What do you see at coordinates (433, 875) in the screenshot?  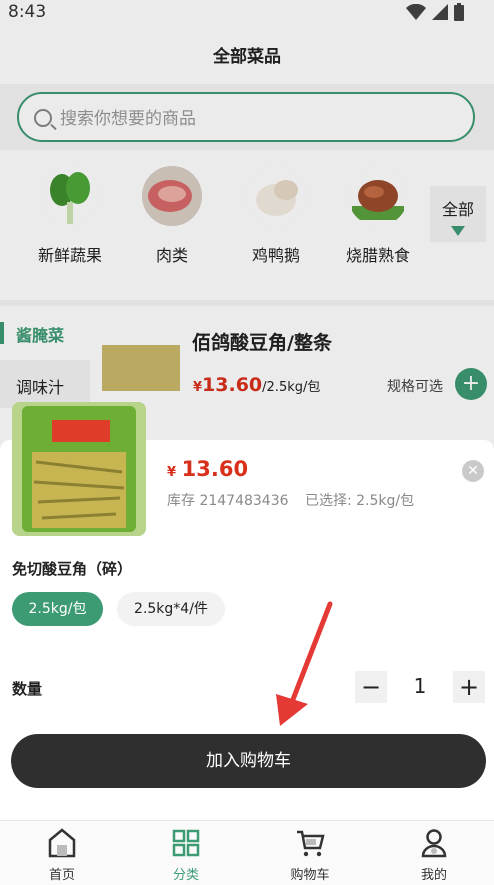 I see `tab-mine-label: 我的` at bounding box center [433, 875].